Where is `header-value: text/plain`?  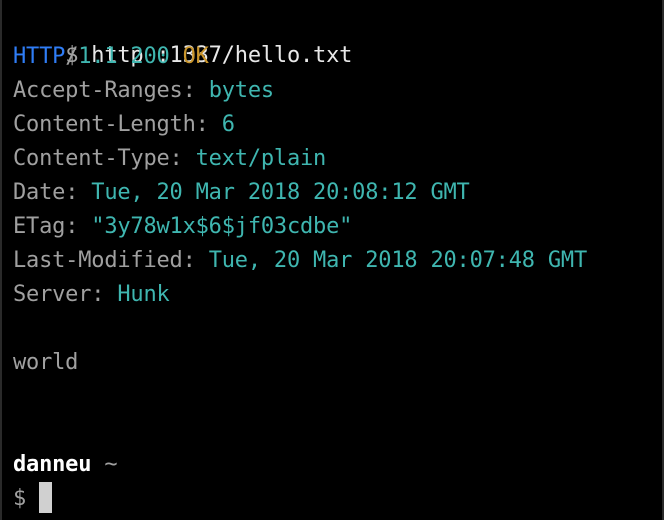
header-value: text/plain is located at coordinates (261, 158).